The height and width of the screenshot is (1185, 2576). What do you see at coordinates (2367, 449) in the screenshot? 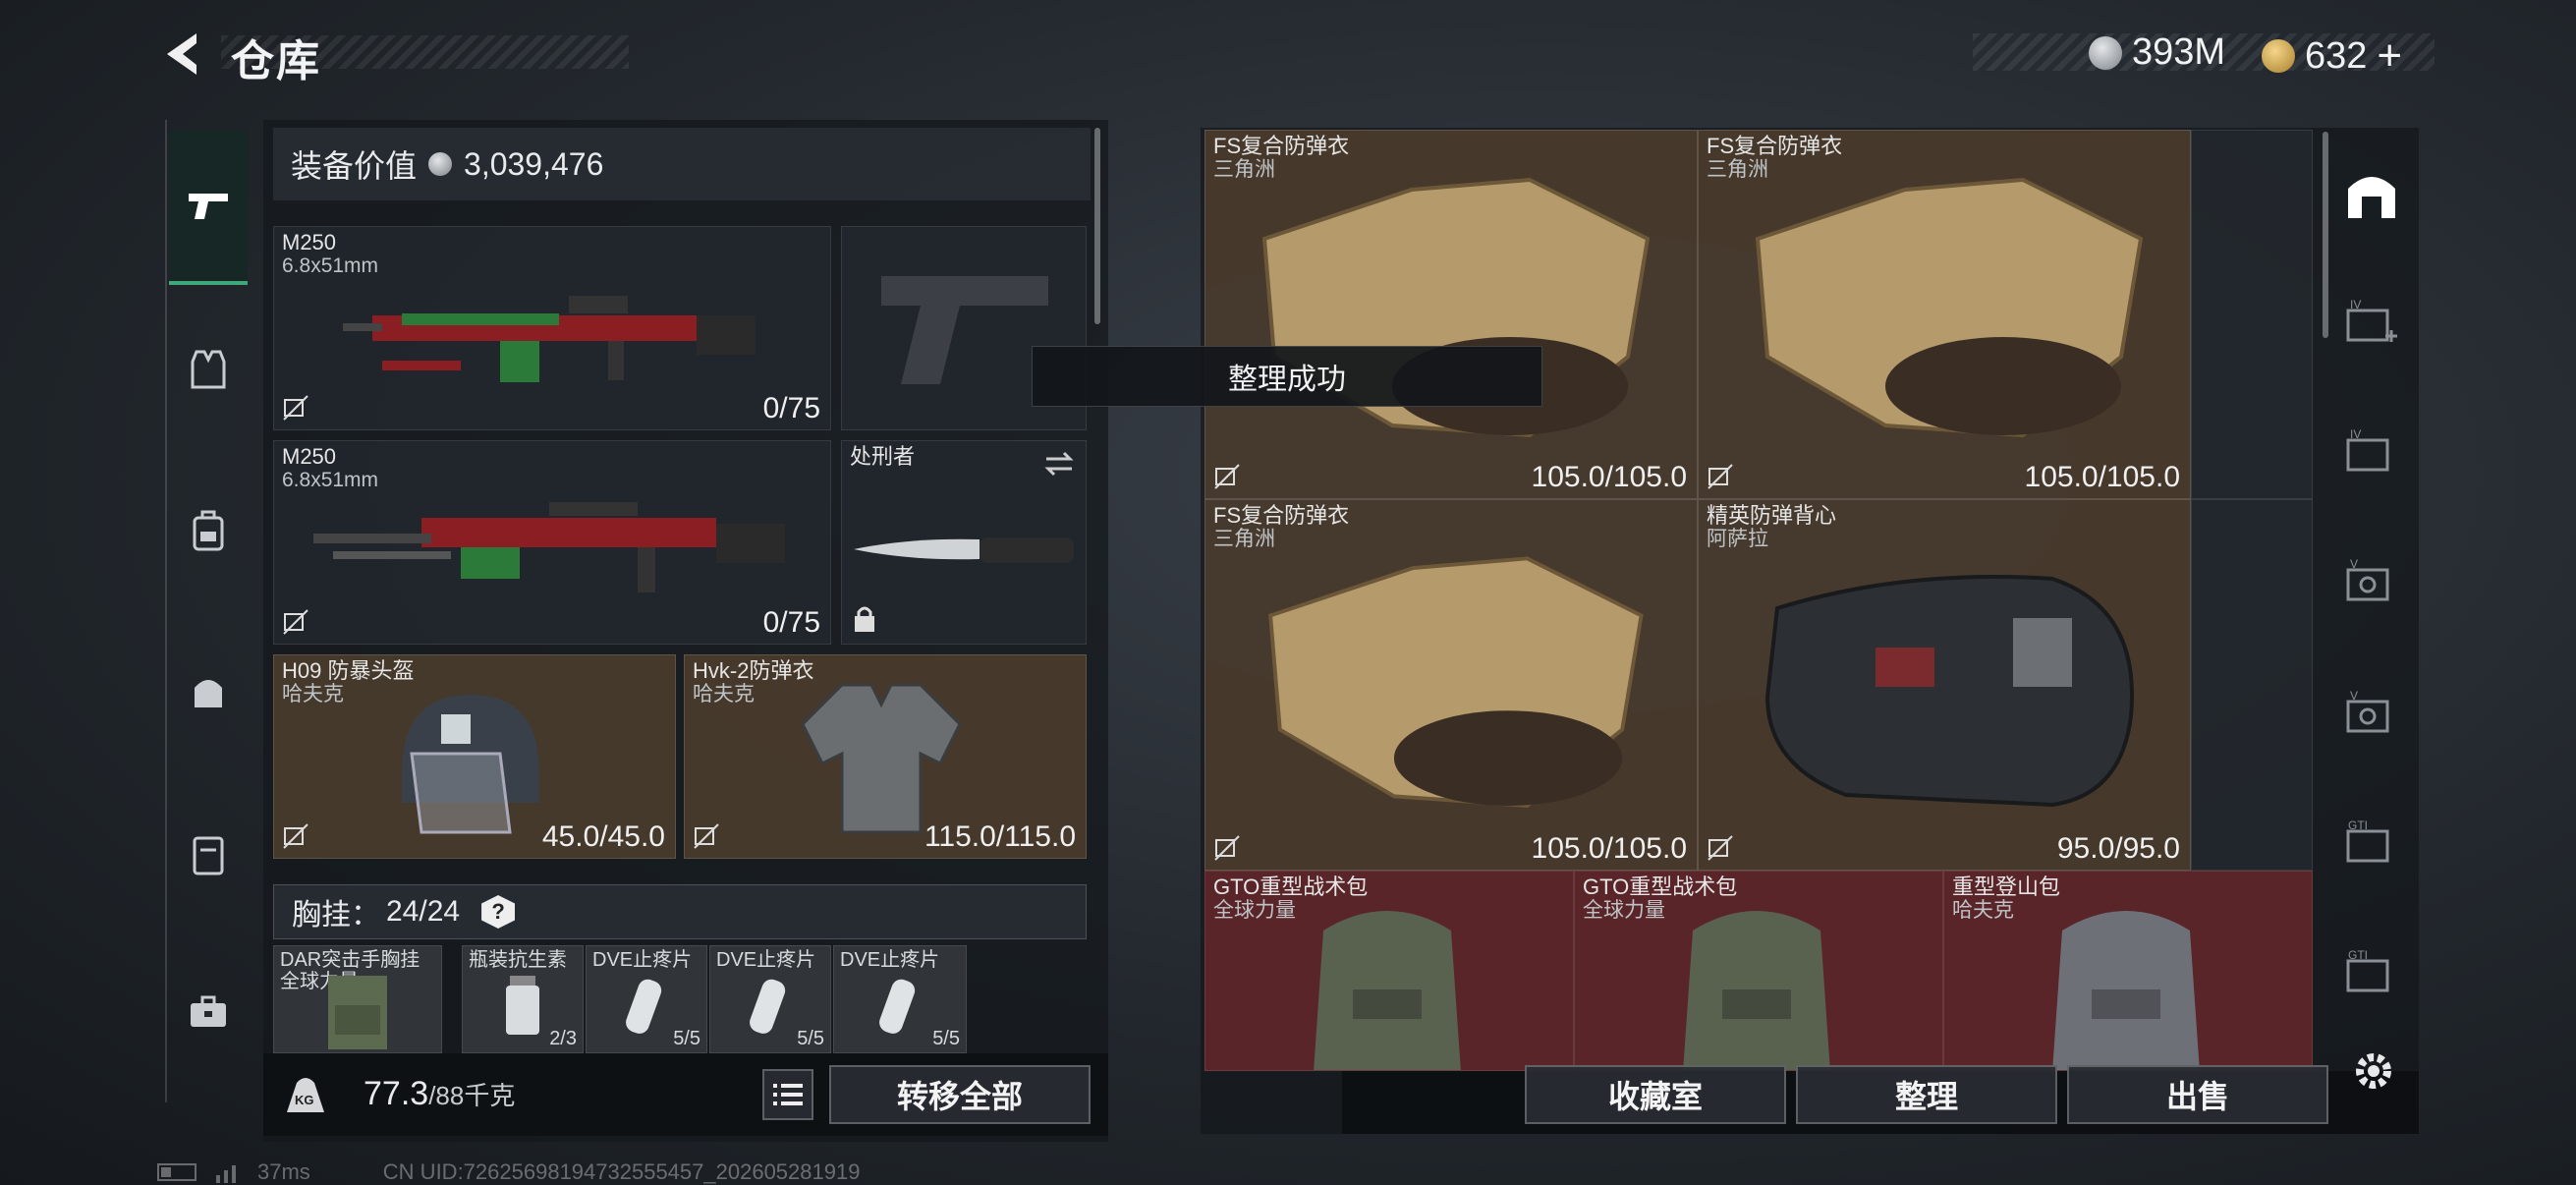
I see `storage-box-icon: IV` at bounding box center [2367, 449].